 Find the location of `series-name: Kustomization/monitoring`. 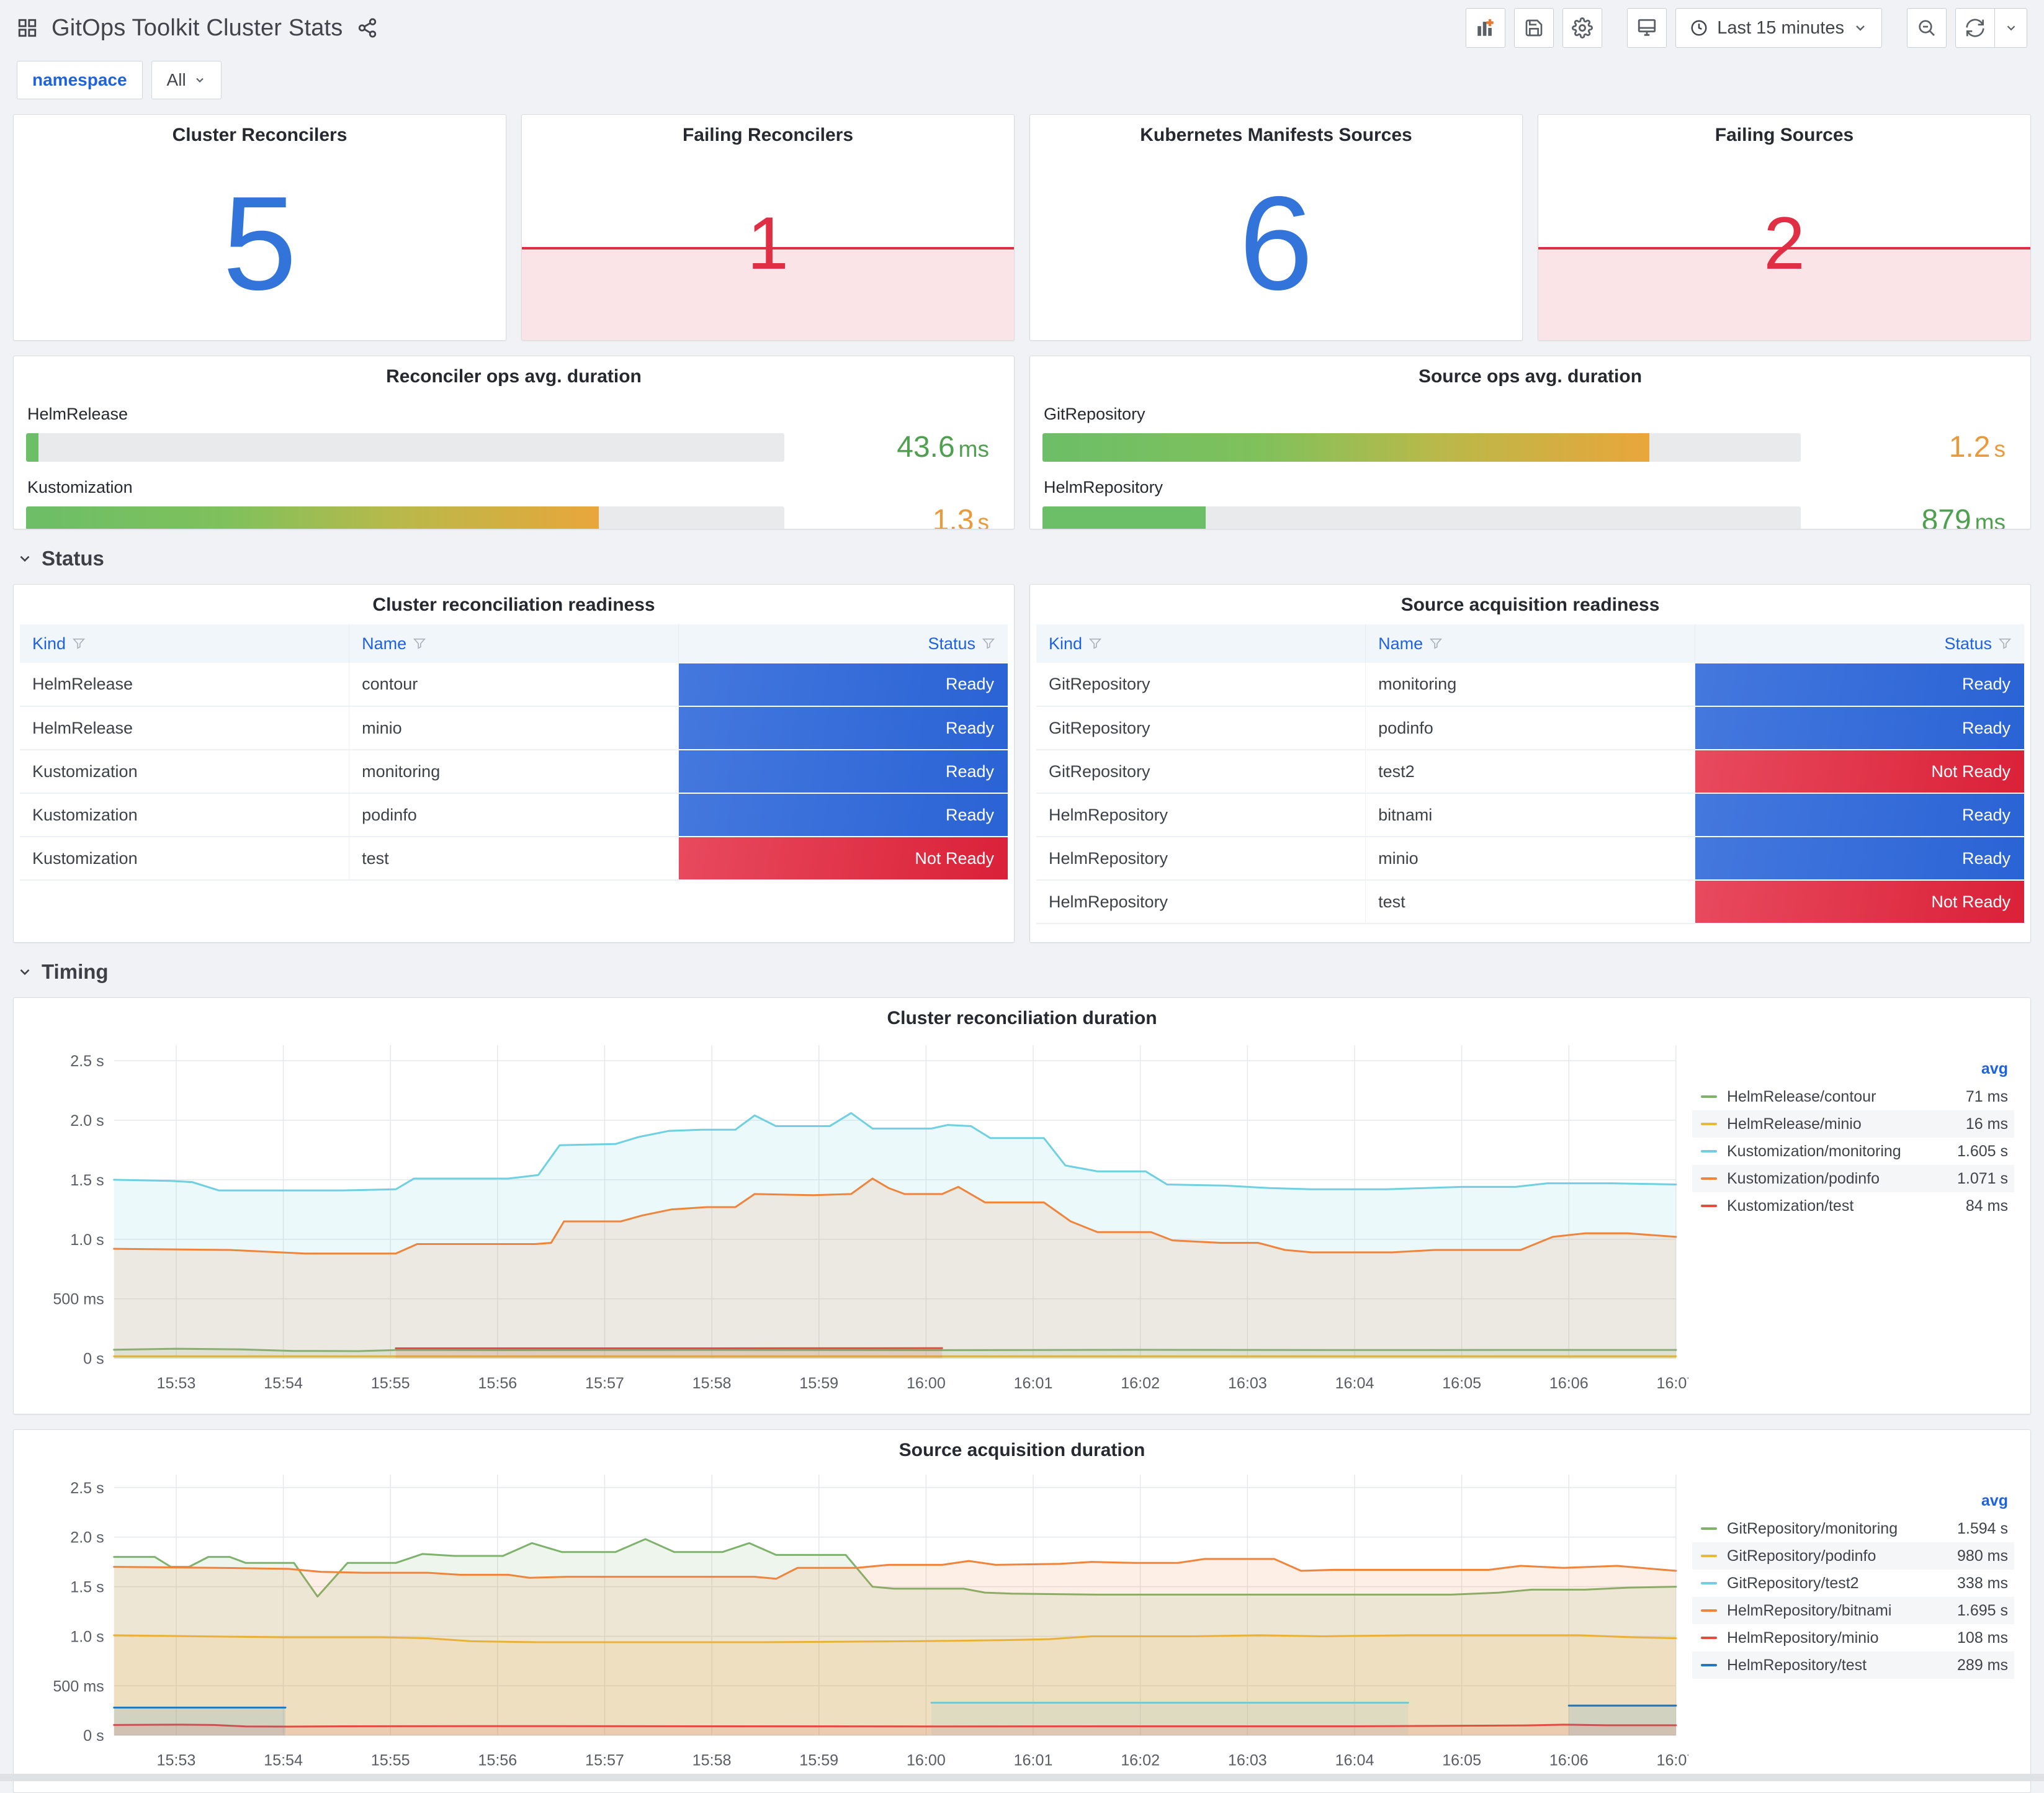

series-name: Kustomization/monitoring is located at coordinates (1827, 1152).